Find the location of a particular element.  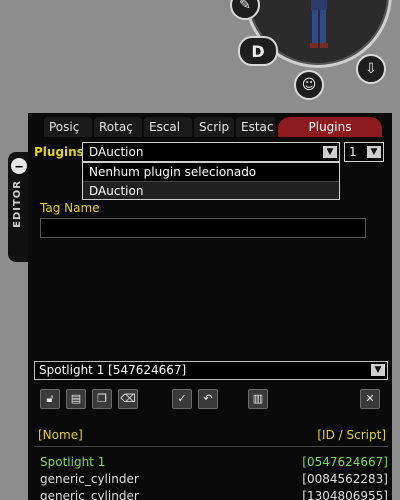

item-id: [0084562283] is located at coordinates (345, 479).